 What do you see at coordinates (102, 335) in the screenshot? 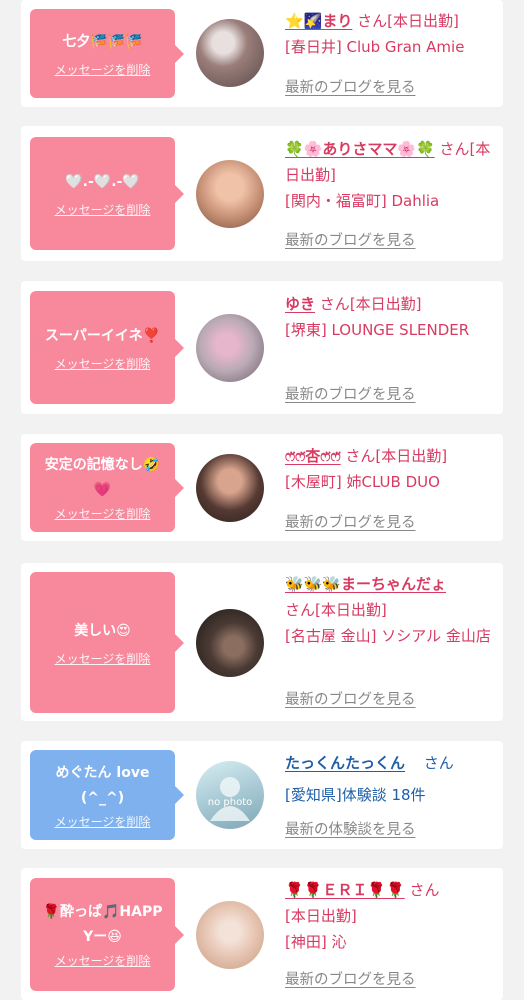
I see `message-text: スーパーイイネ❣️` at bounding box center [102, 335].